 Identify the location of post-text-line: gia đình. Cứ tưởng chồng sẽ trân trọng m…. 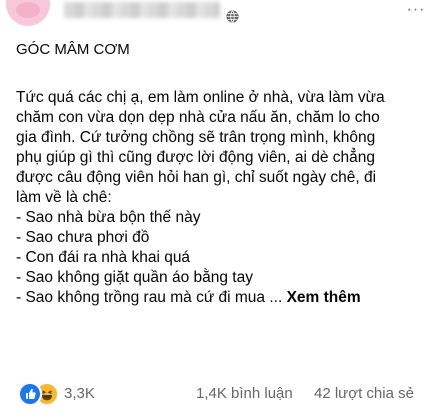
(196, 137).